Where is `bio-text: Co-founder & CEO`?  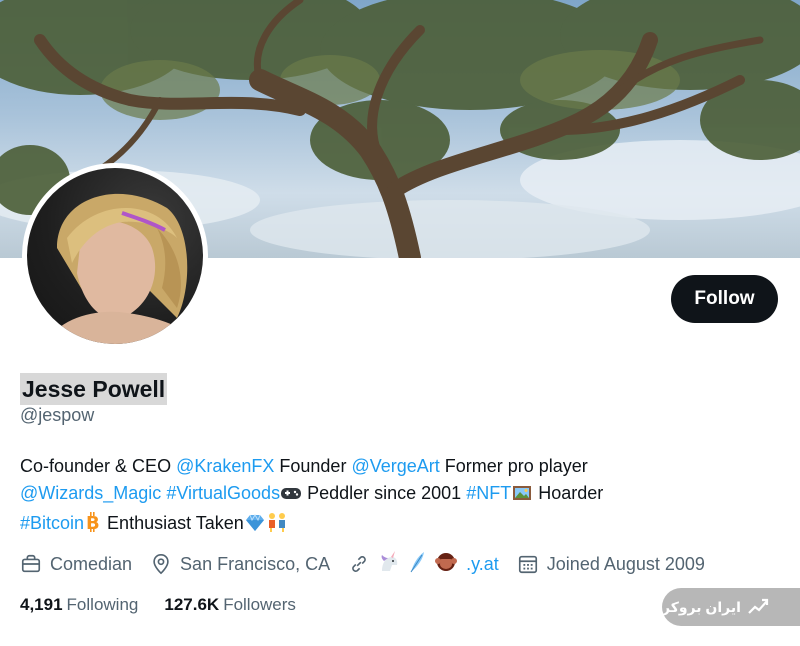 bio-text: Co-founder & CEO is located at coordinates (98, 466).